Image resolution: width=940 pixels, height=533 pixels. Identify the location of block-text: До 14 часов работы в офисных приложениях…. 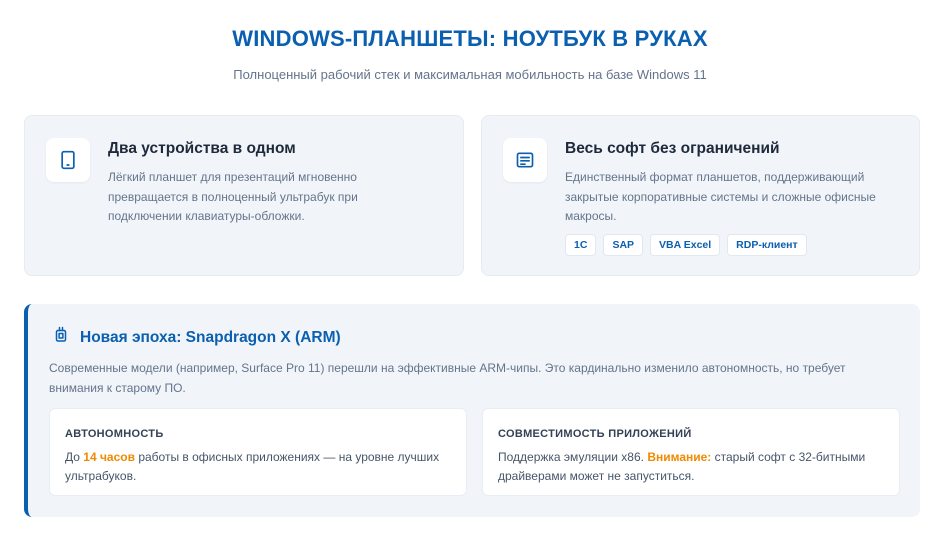
(252, 466).